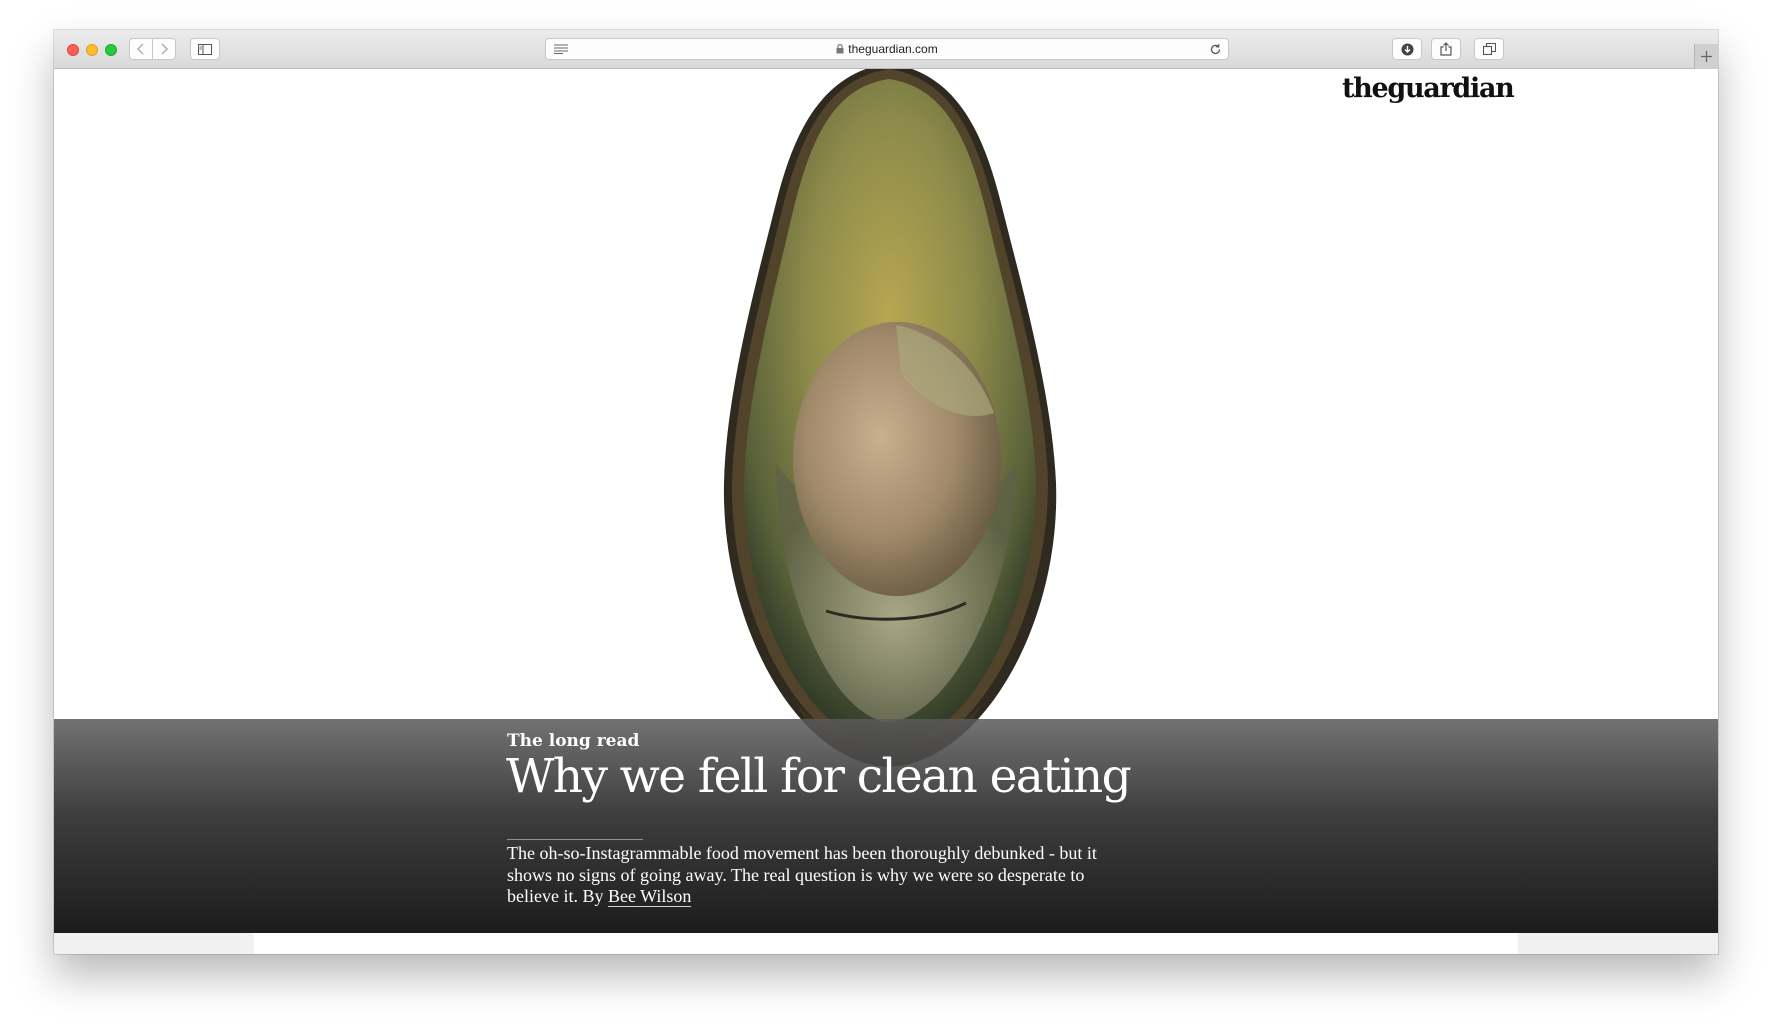 Image resolution: width=1772 pixels, height=1033 pixels. I want to click on plus-icon, so click(1706, 56).